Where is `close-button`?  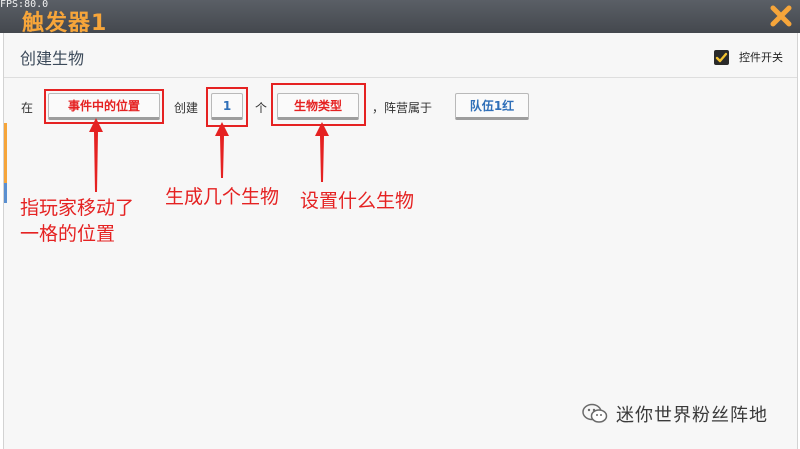 close-button is located at coordinates (781, 16).